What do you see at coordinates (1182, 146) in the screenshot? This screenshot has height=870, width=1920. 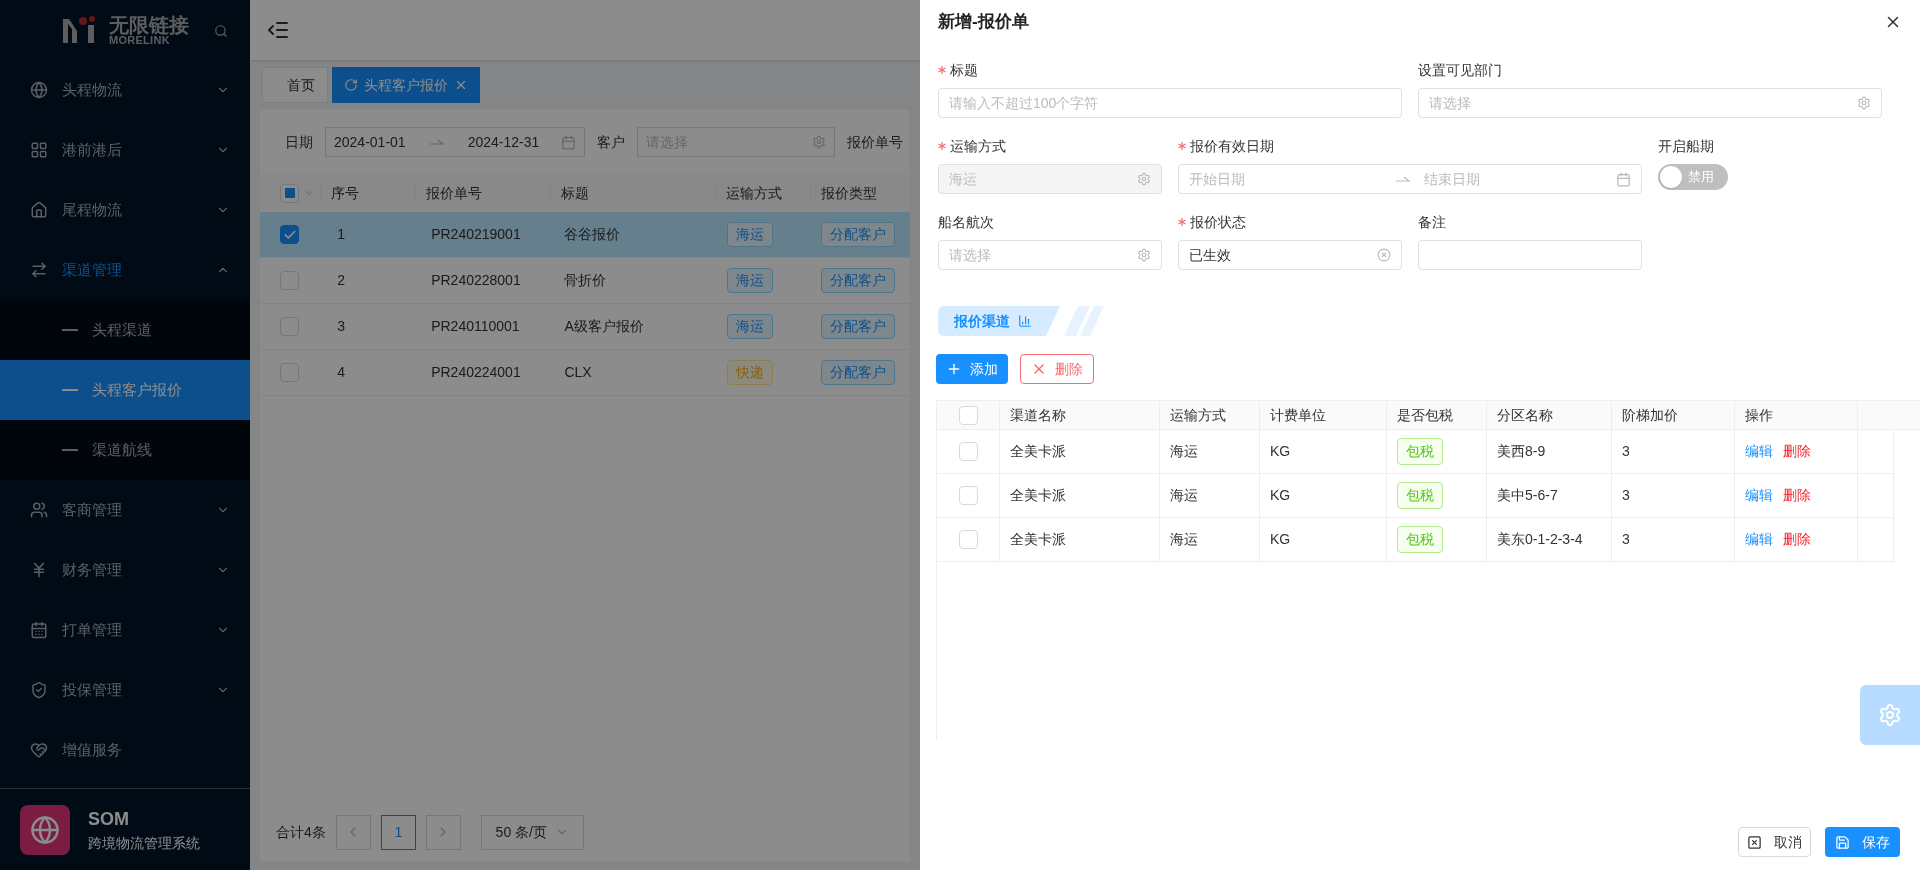 I see `required-icon` at bounding box center [1182, 146].